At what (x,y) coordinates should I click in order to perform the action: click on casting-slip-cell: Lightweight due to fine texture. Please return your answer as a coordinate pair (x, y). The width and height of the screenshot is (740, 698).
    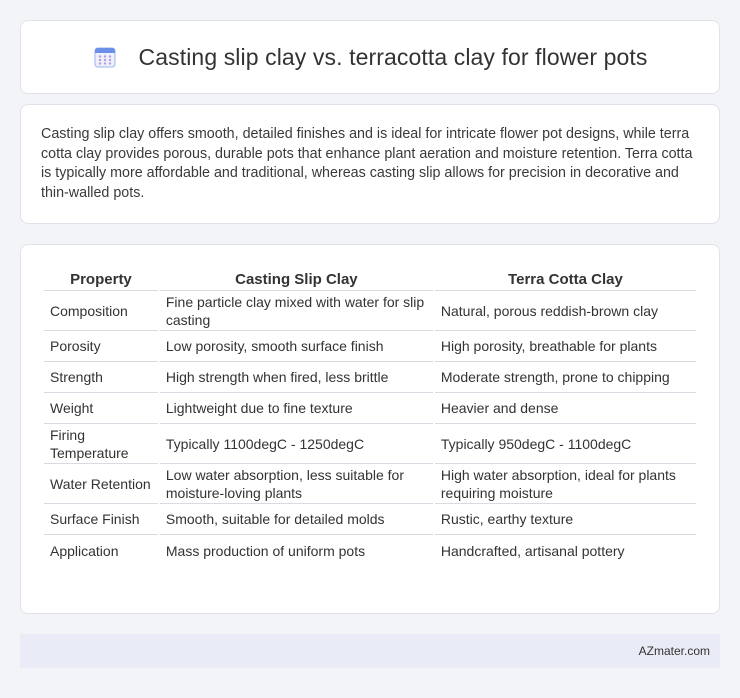
    Looking at the image, I should click on (296, 408).